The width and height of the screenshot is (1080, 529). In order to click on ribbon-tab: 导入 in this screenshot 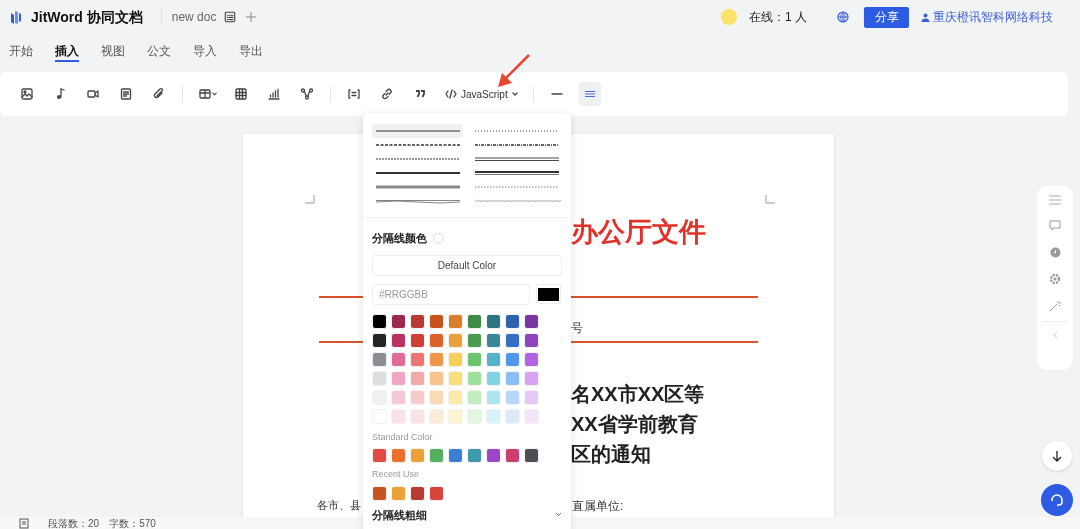, I will do `click(205, 52)`.